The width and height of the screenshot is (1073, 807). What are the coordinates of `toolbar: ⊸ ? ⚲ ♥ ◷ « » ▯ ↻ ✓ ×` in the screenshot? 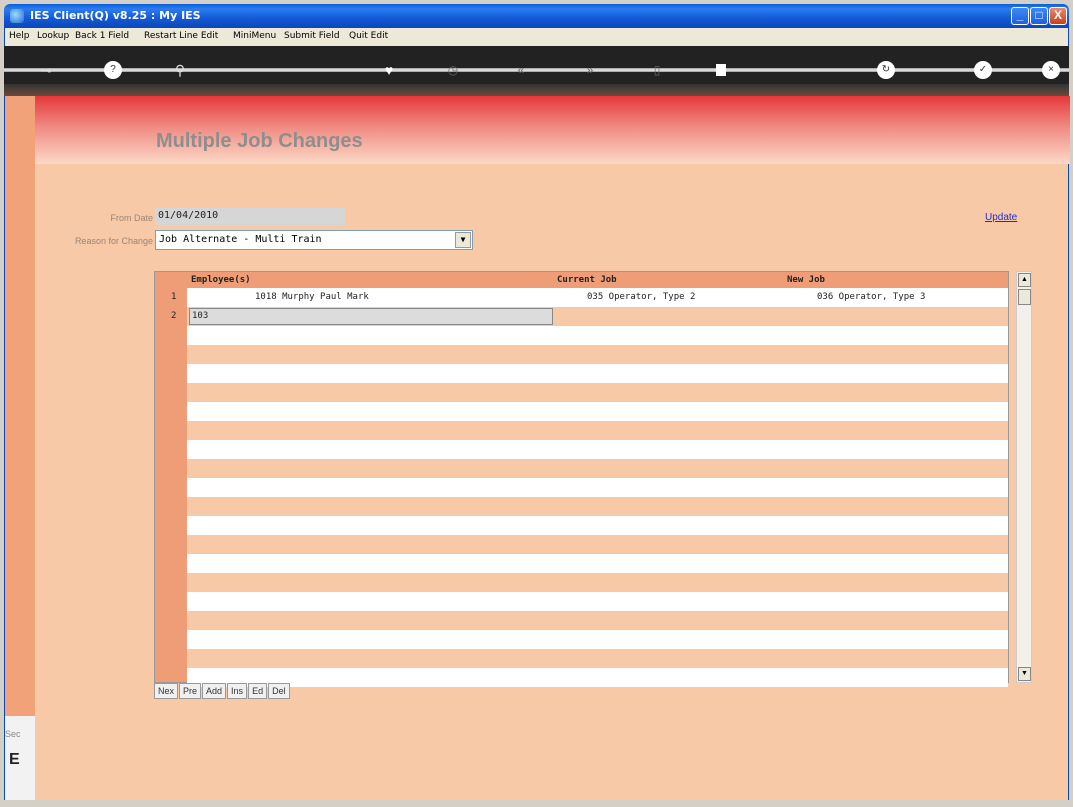 It's located at (536, 71).